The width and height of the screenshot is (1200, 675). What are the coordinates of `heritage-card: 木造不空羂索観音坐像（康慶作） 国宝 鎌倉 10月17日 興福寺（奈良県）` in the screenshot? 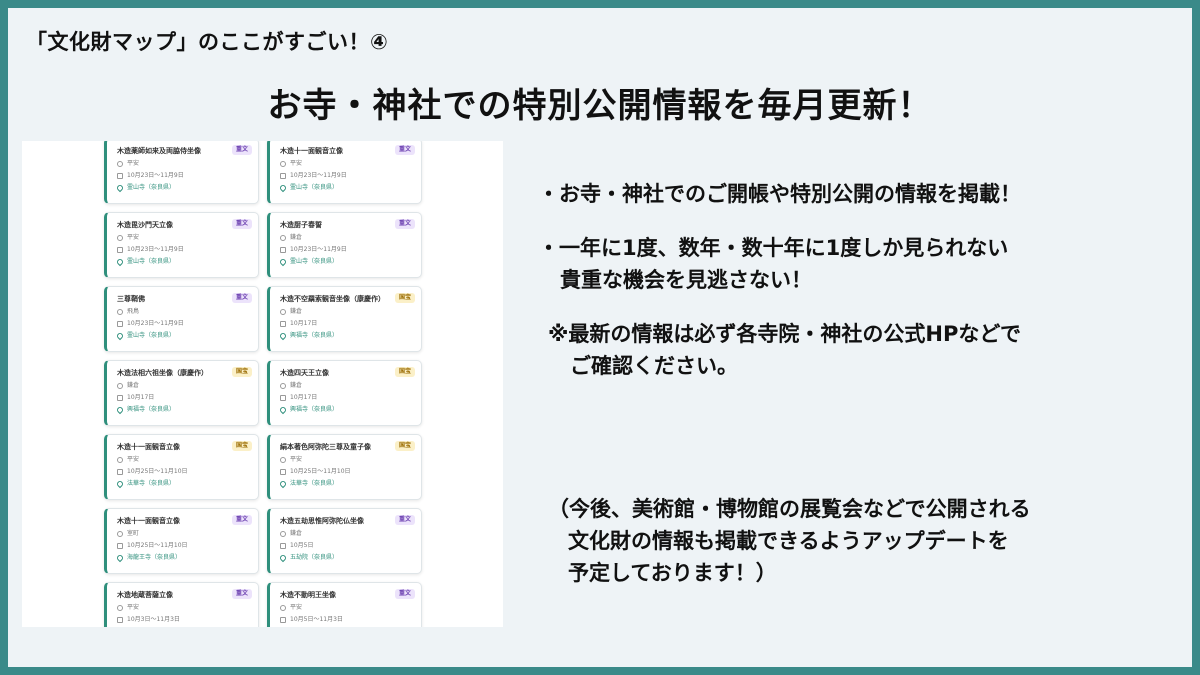 It's located at (344, 319).